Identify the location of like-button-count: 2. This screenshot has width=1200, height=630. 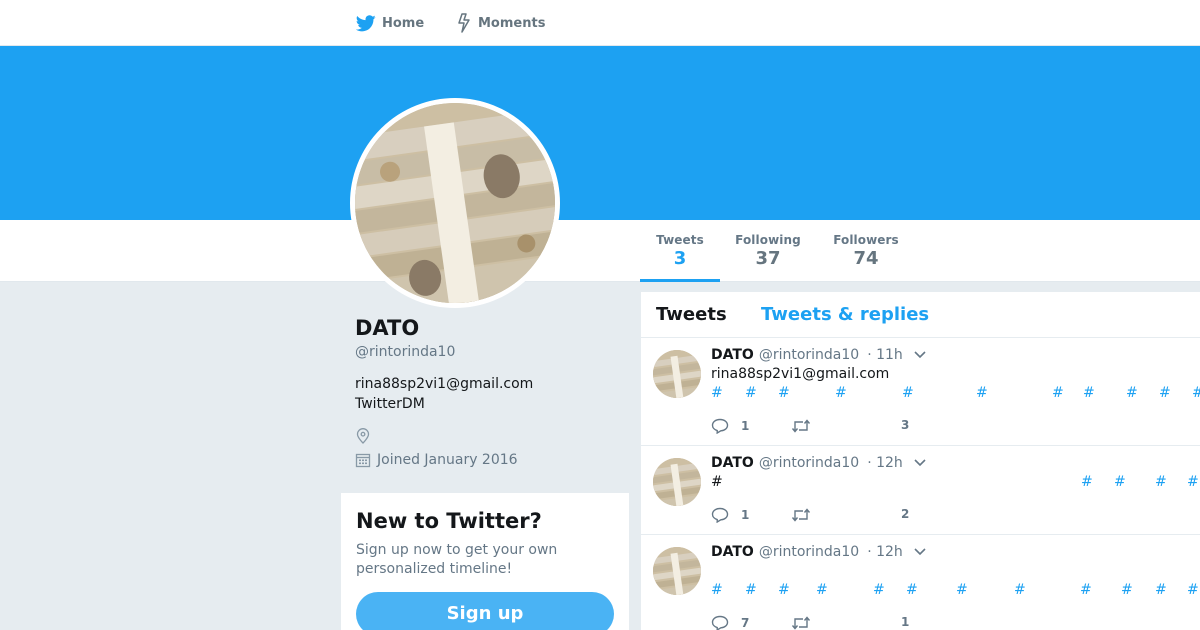
(905, 514).